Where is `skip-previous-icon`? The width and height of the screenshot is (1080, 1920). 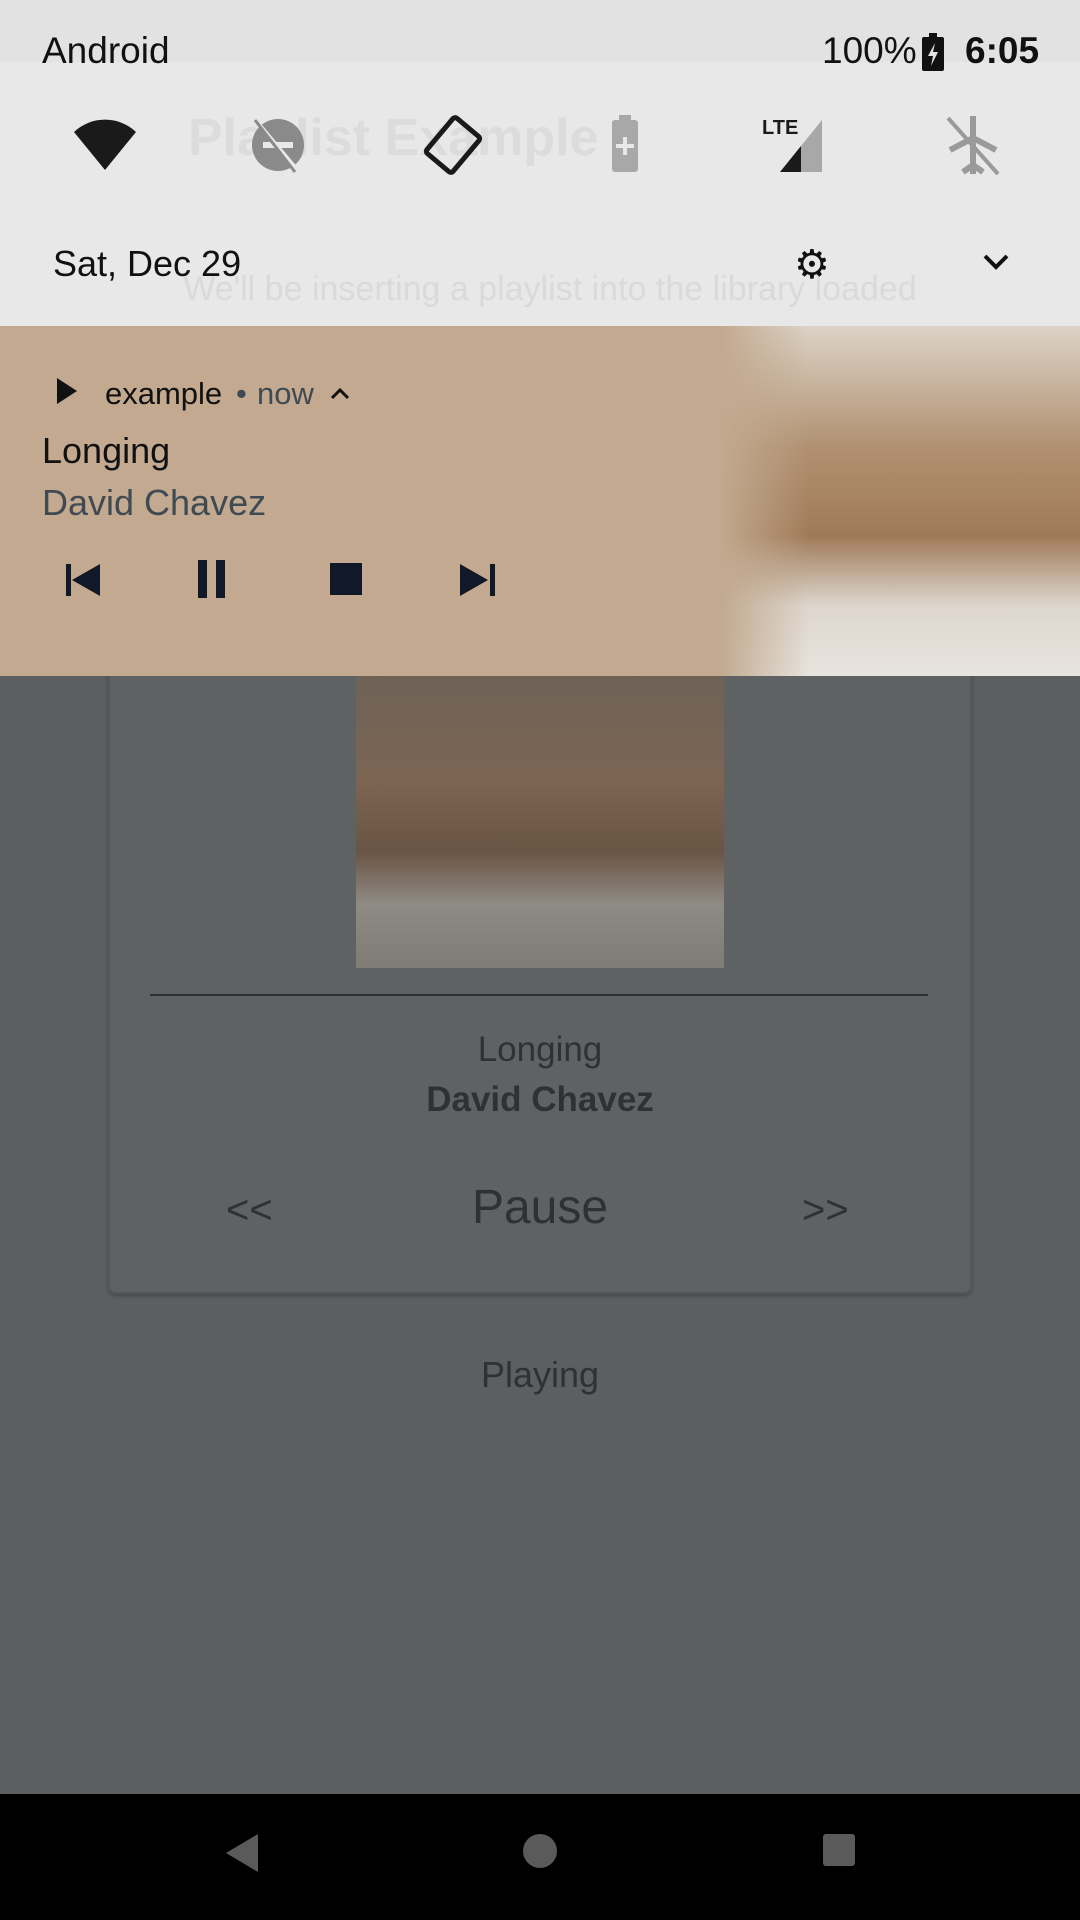
skip-previous-icon is located at coordinates (84, 580).